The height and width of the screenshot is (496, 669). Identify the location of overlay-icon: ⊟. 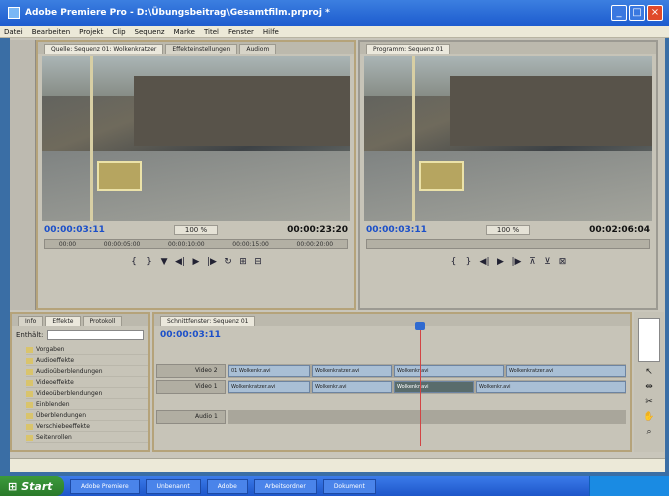
(258, 262).